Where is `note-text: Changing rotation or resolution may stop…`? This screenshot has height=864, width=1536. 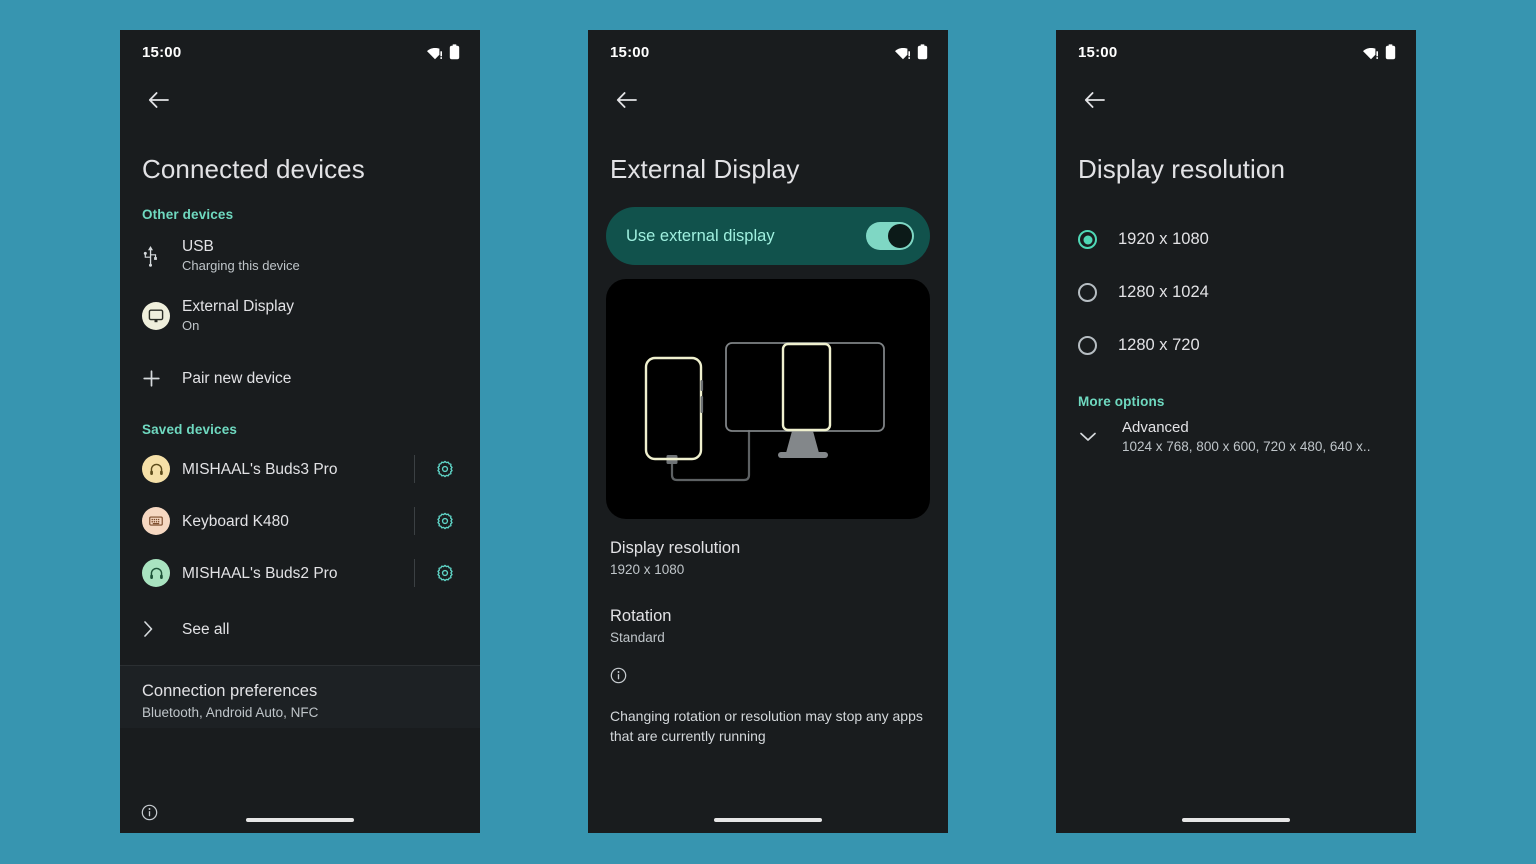
note-text: Changing rotation or resolution may stop… is located at coordinates (766, 726).